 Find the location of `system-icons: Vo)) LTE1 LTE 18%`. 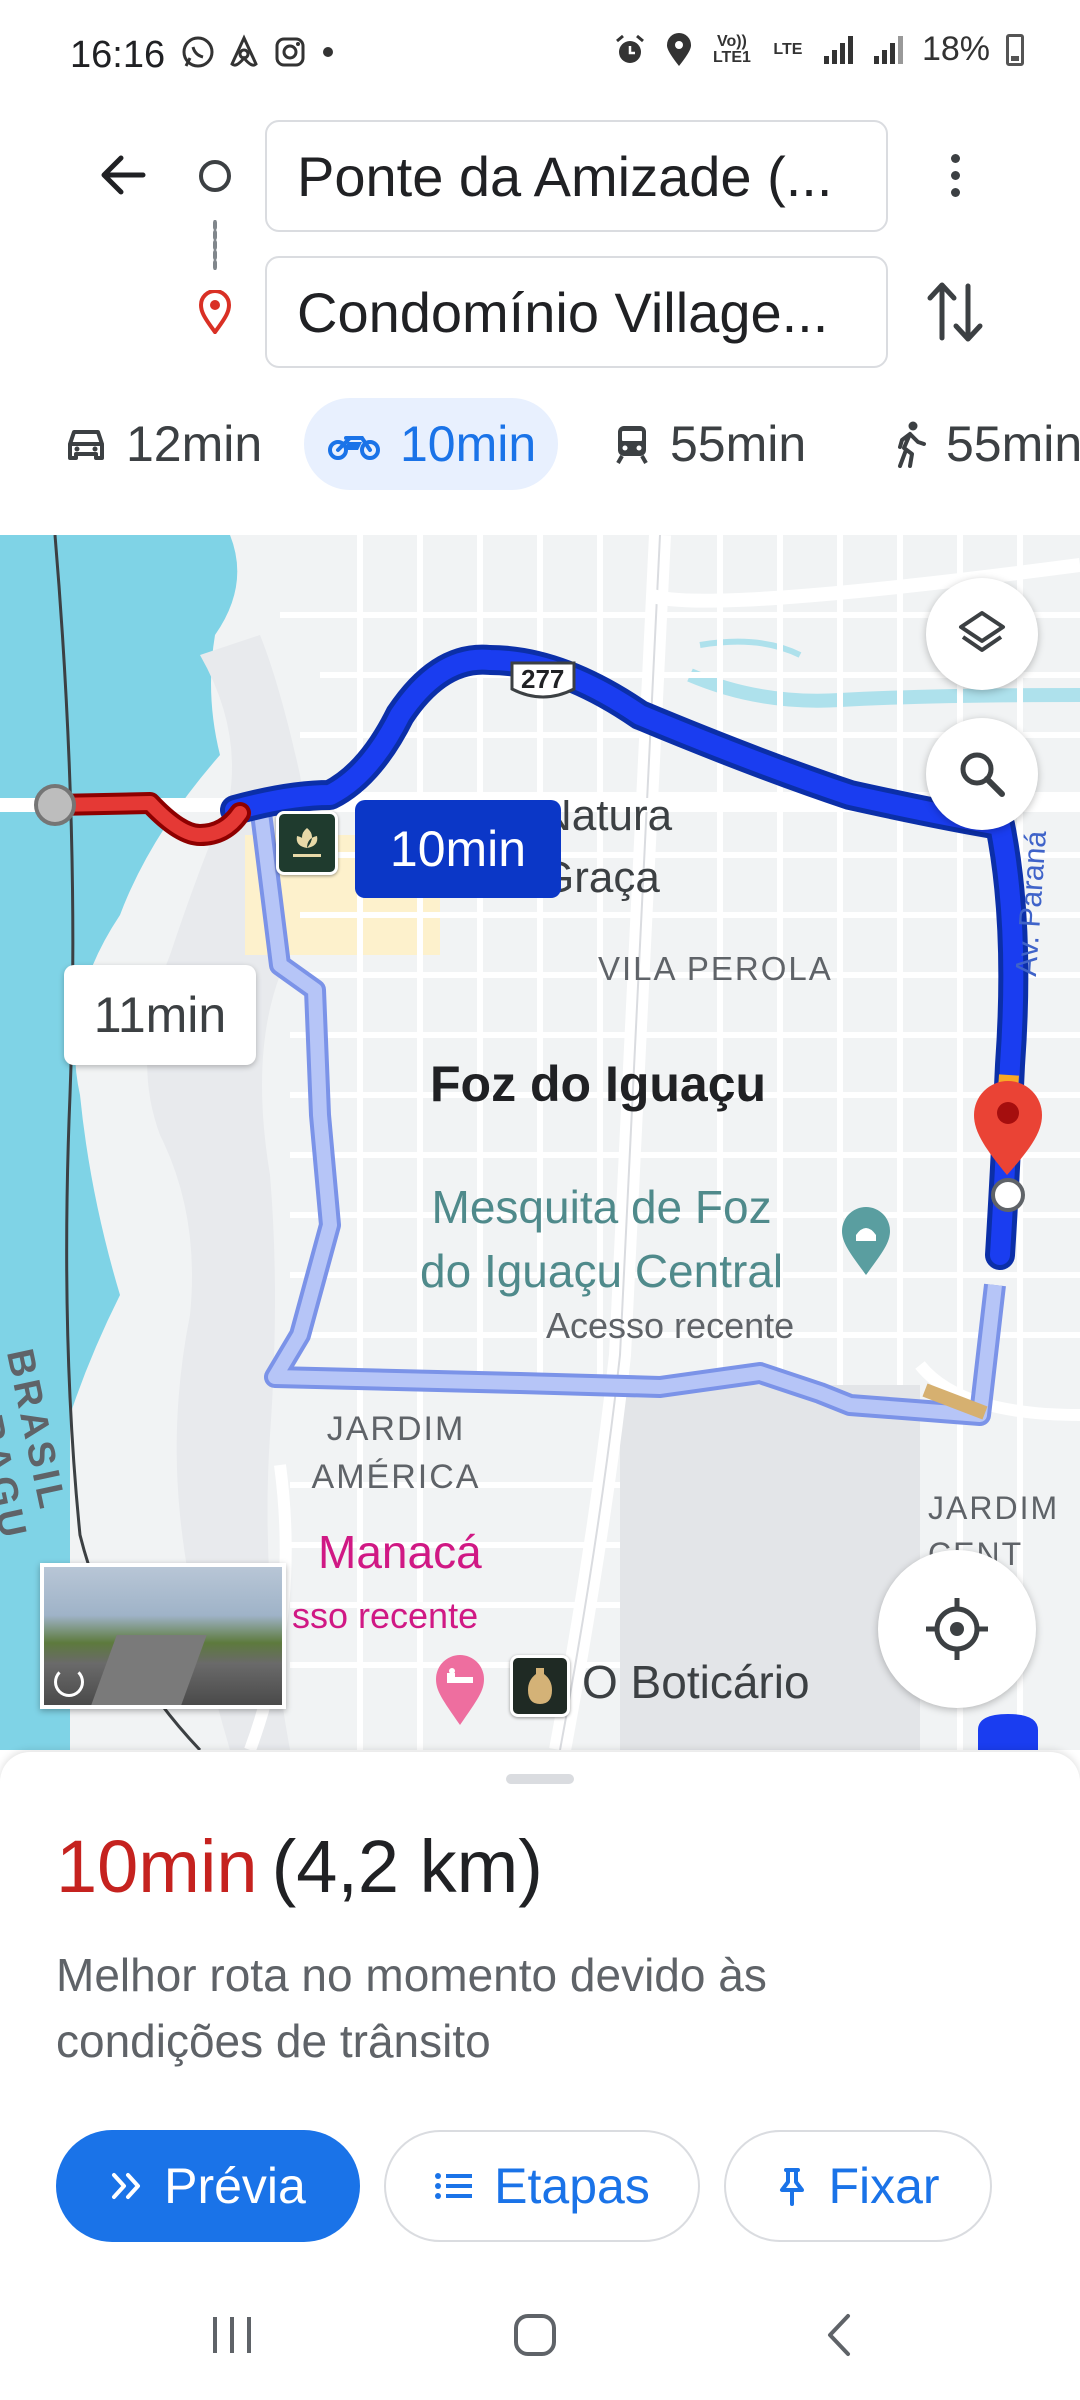

system-icons: Vo)) LTE1 LTE 18% is located at coordinates (818, 49).